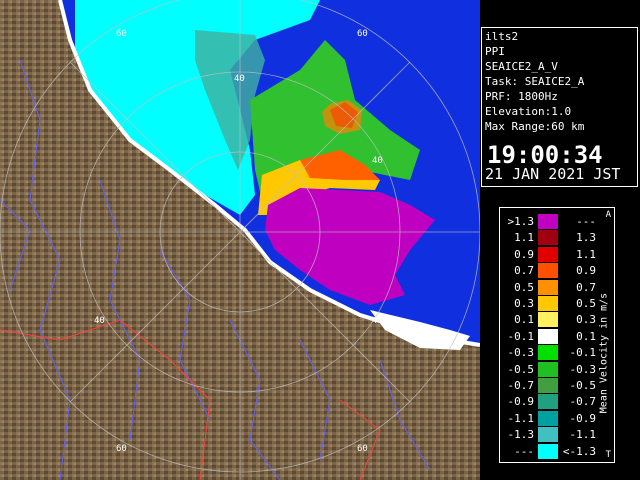  I want to click on legend-row: >1.3 ---, so click(548, 222).